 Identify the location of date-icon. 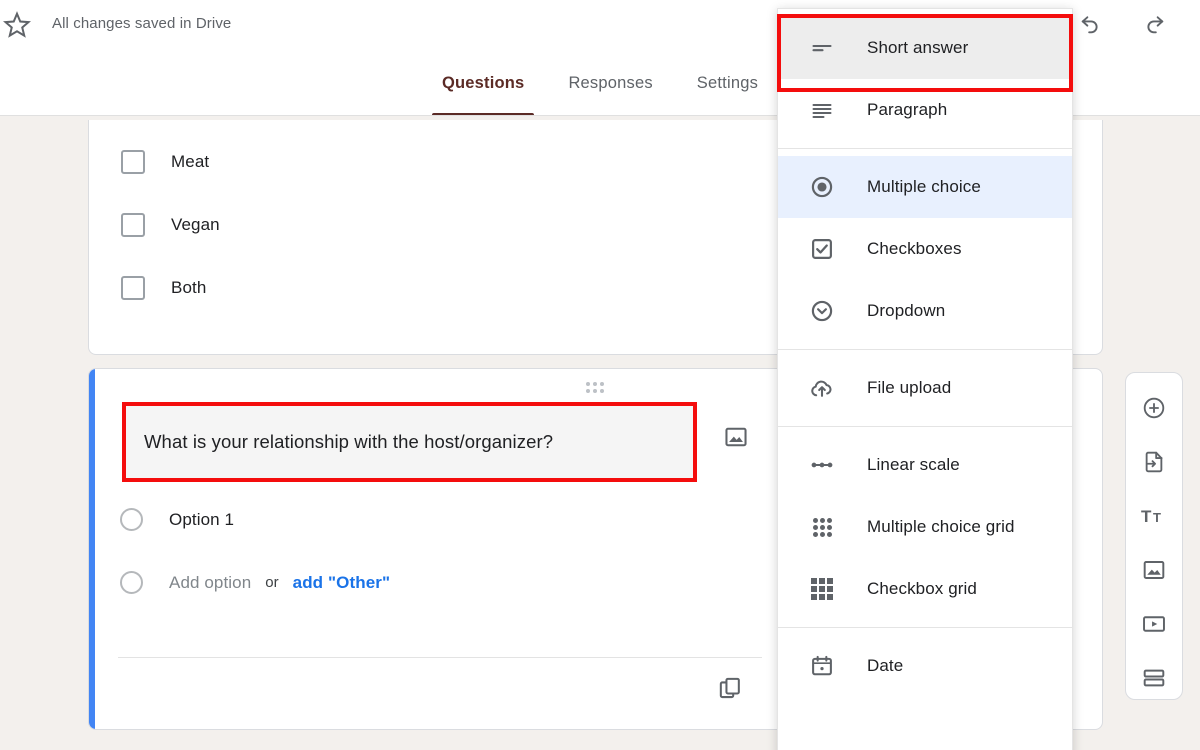
(822, 666).